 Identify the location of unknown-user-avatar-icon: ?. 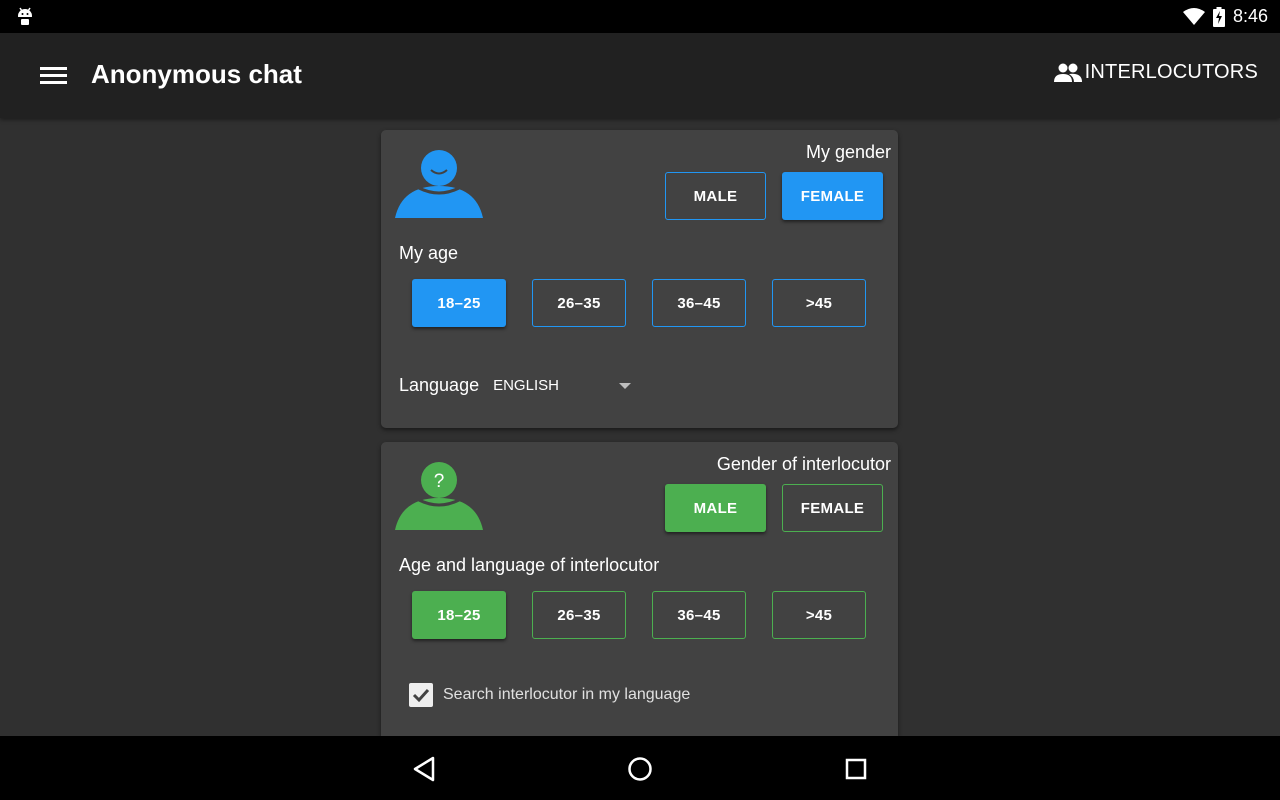
(439, 496).